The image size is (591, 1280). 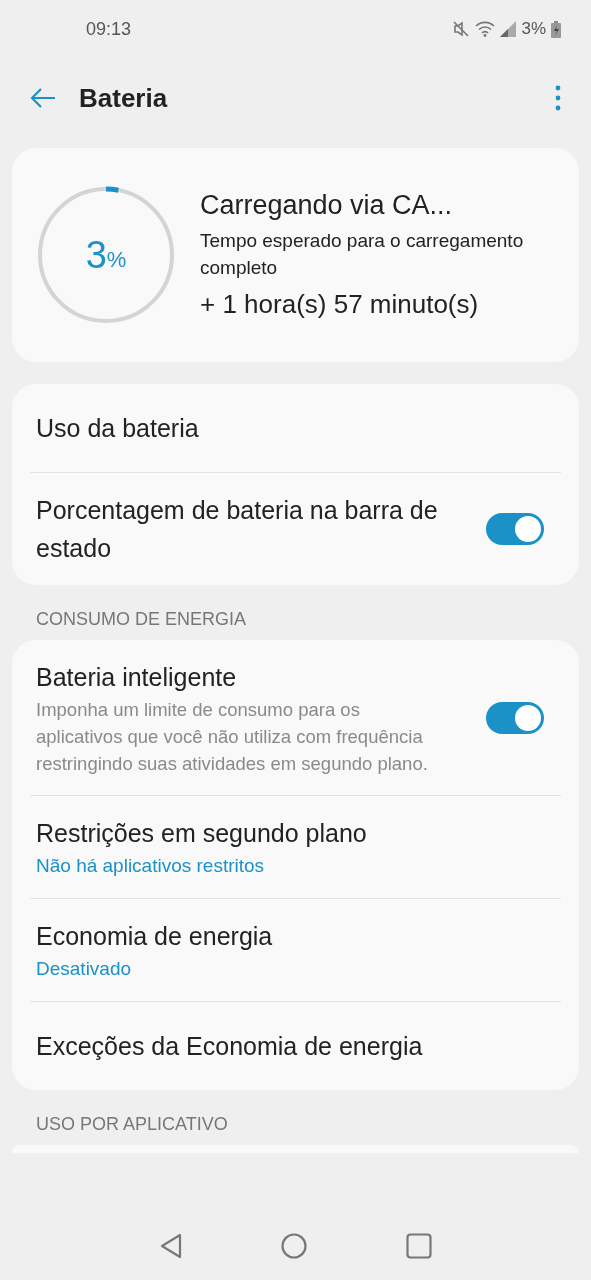 I want to click on mute-icon, so click(x=461, y=29).